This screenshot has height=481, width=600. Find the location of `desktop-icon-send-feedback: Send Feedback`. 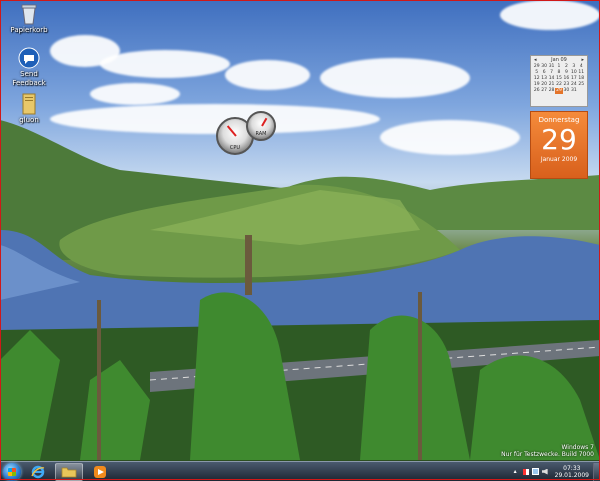

desktop-icon-send-feedback: Send Feedback is located at coordinates (29, 67).